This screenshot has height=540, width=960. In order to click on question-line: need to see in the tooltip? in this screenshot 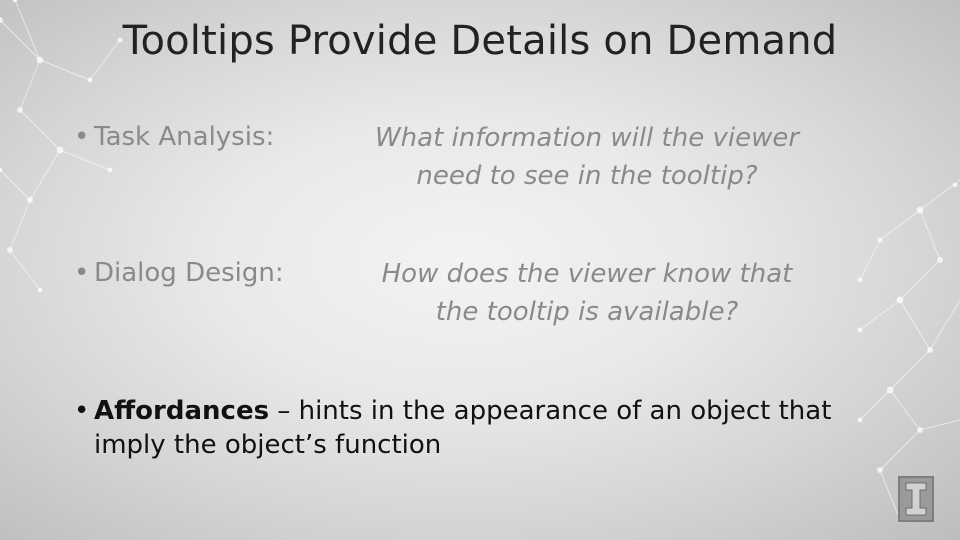, I will do `click(587, 176)`.